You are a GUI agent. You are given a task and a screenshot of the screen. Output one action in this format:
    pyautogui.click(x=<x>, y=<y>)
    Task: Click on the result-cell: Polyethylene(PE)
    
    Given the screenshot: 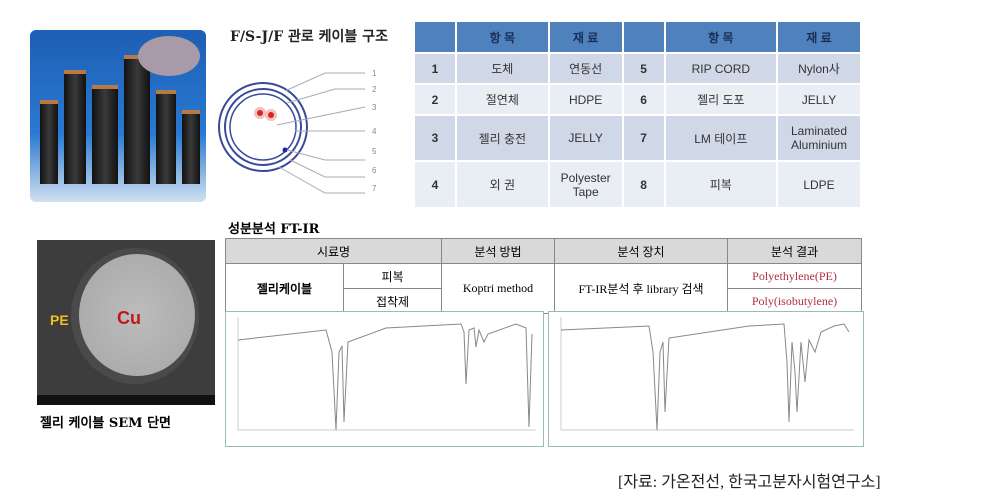 What is the action you would take?
    pyautogui.click(x=794, y=276)
    